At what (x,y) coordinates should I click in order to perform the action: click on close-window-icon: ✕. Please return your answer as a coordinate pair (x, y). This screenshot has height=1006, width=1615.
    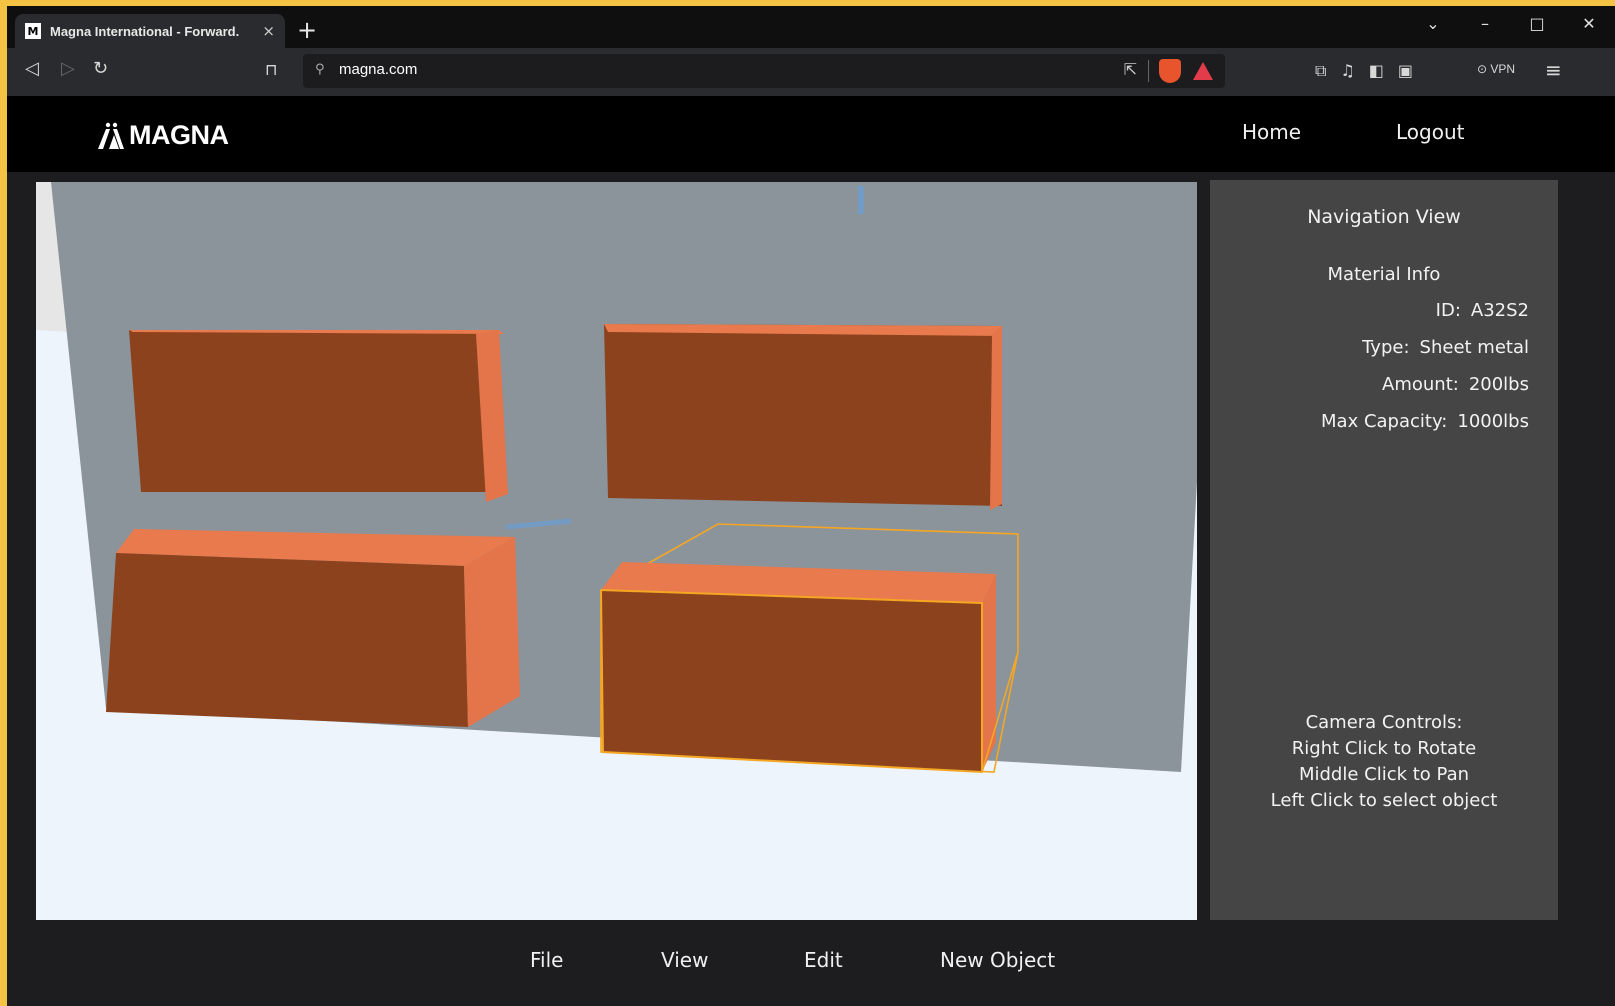
    Looking at the image, I should click on (1589, 23).